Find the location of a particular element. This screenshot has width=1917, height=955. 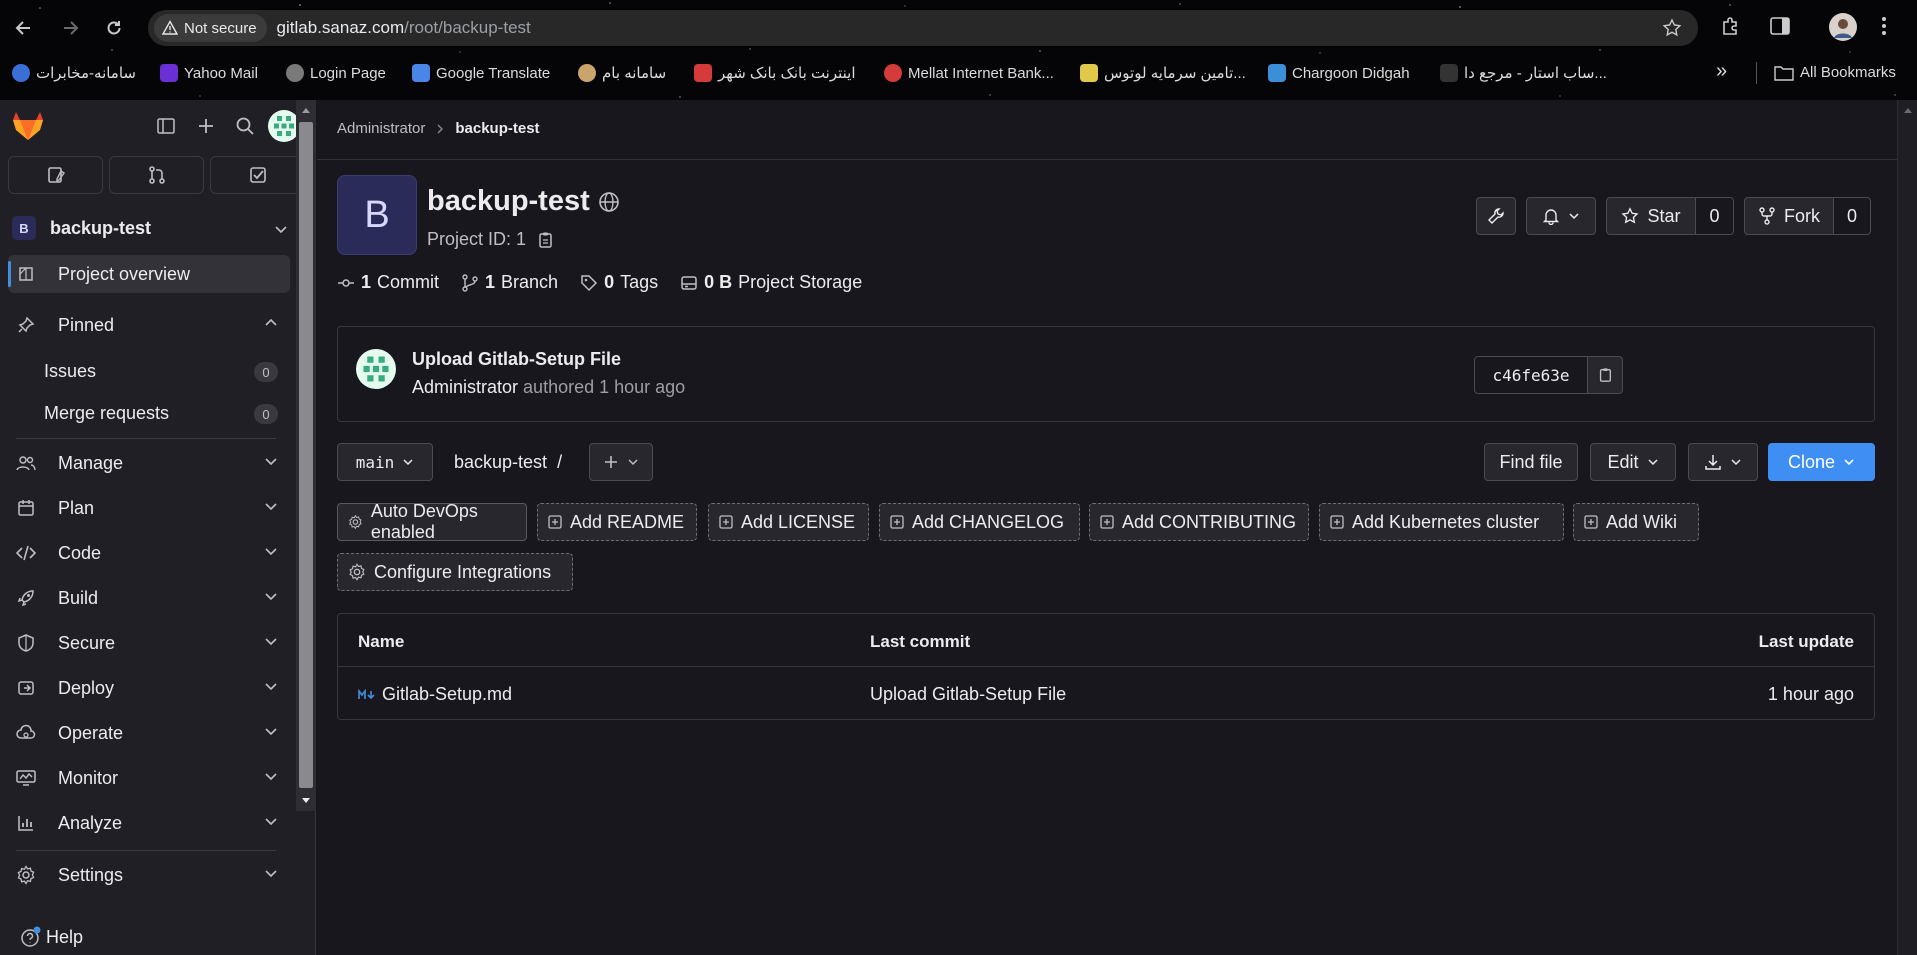

merge-requests-quick-button is located at coordinates (156, 175).